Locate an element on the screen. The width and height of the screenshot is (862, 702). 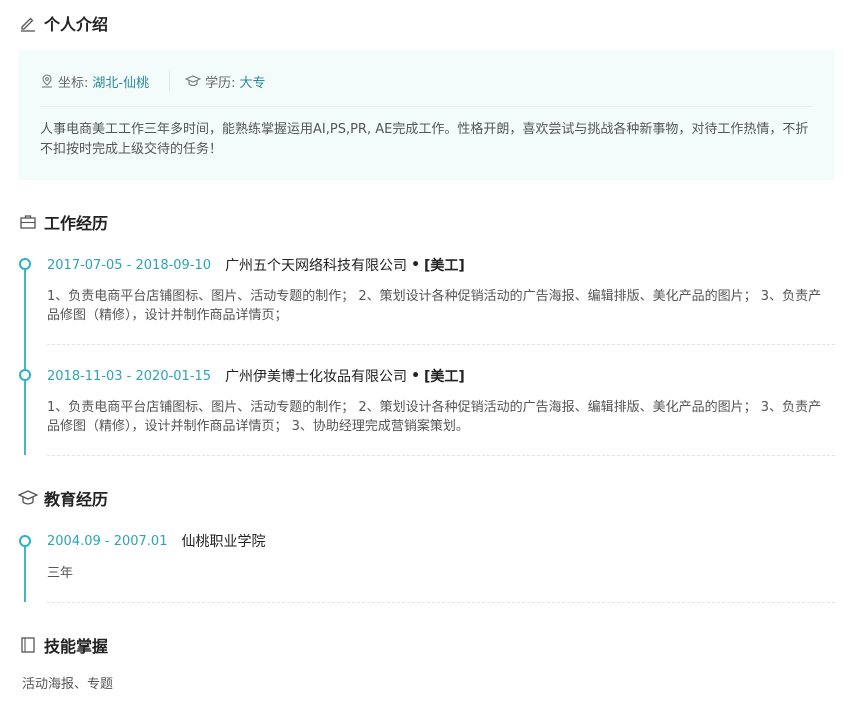
skills-title: 技能掌握 is located at coordinates (76, 646).